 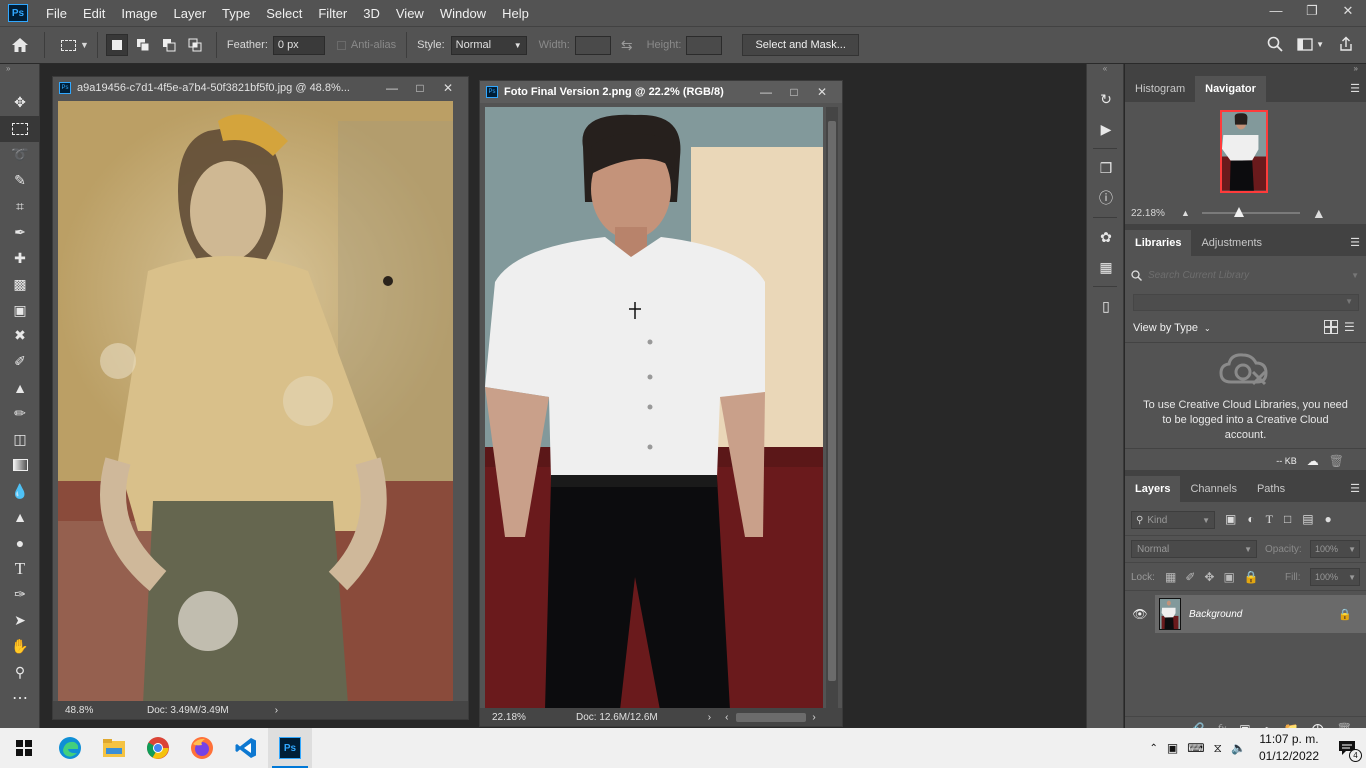 What do you see at coordinates (1215, 614) in the screenshot?
I see `layer-name: Background` at bounding box center [1215, 614].